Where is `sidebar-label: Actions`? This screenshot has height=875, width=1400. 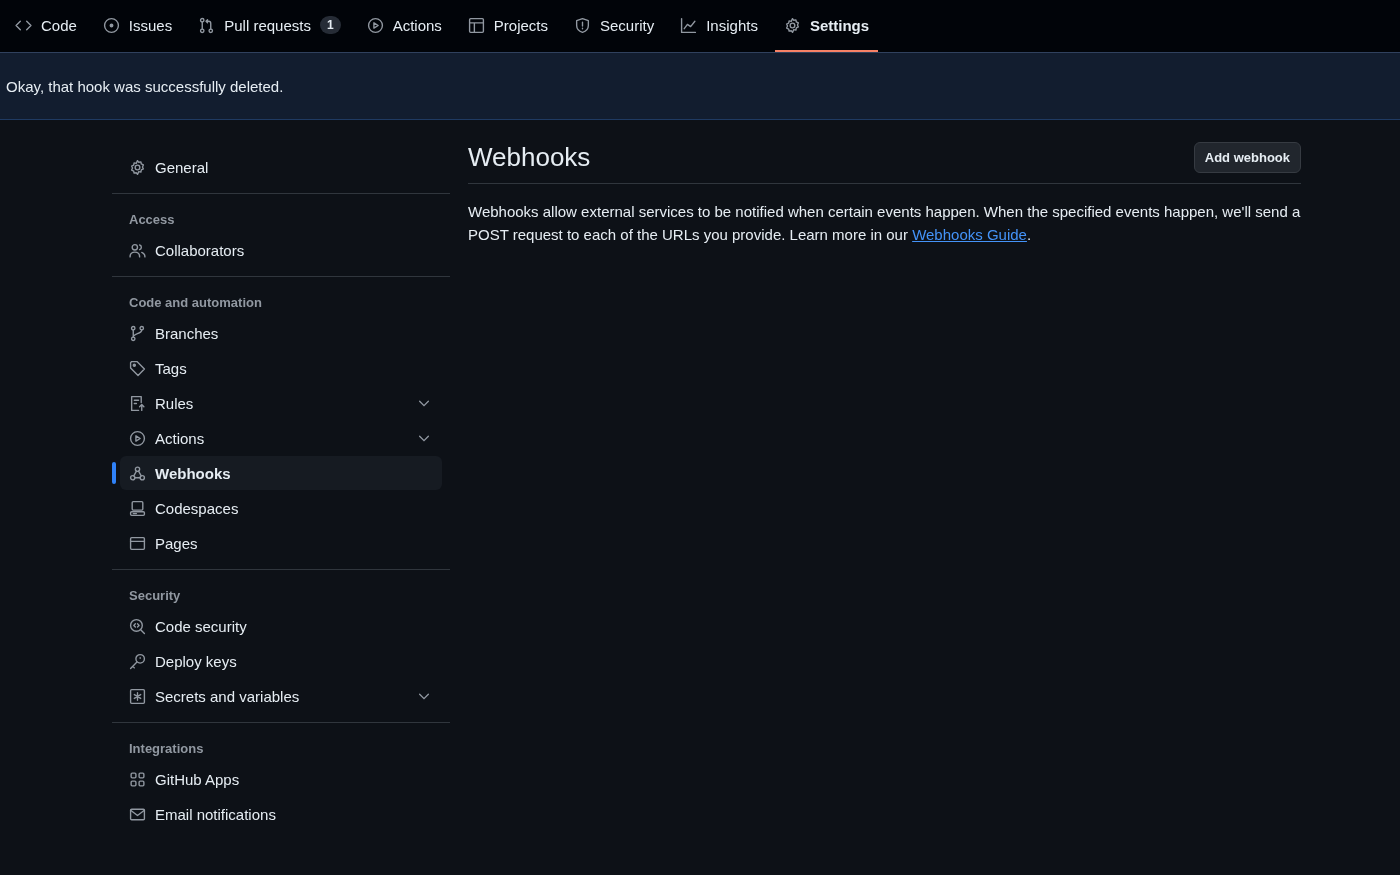 sidebar-label: Actions is located at coordinates (180, 438).